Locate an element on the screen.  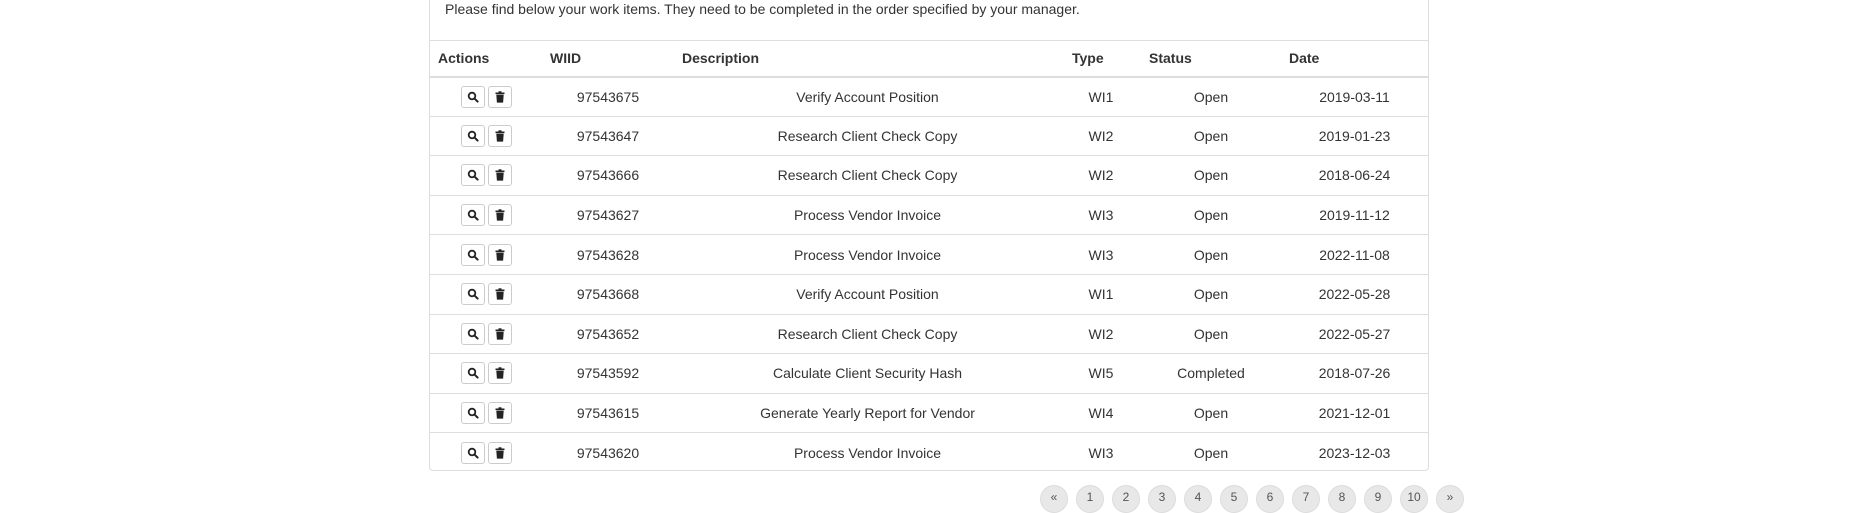
column-header-date: Date is located at coordinates (1354, 59).